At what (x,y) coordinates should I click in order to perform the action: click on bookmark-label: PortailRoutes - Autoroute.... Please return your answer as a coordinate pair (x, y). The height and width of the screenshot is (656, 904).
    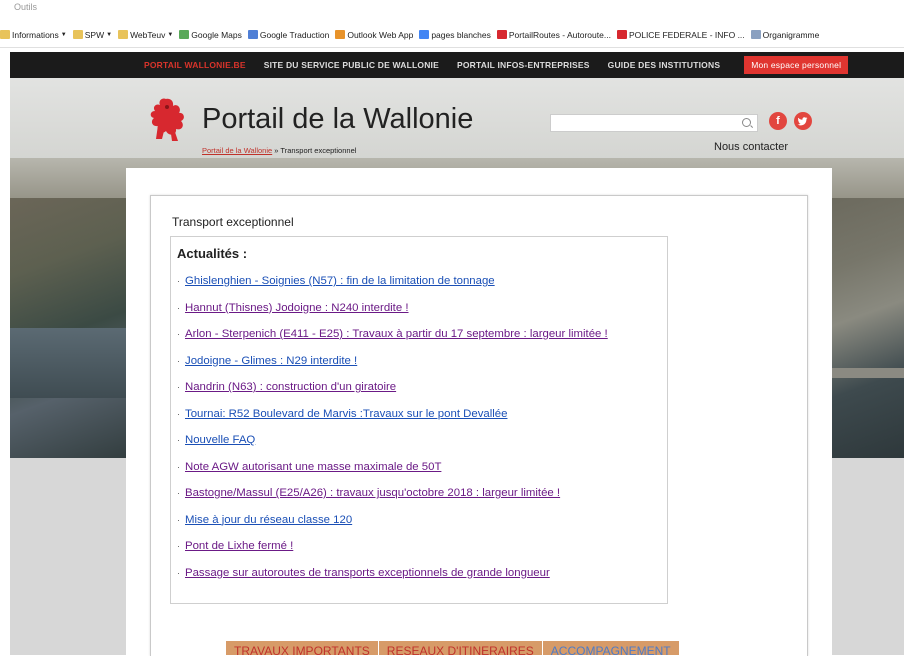
    Looking at the image, I should click on (559, 34).